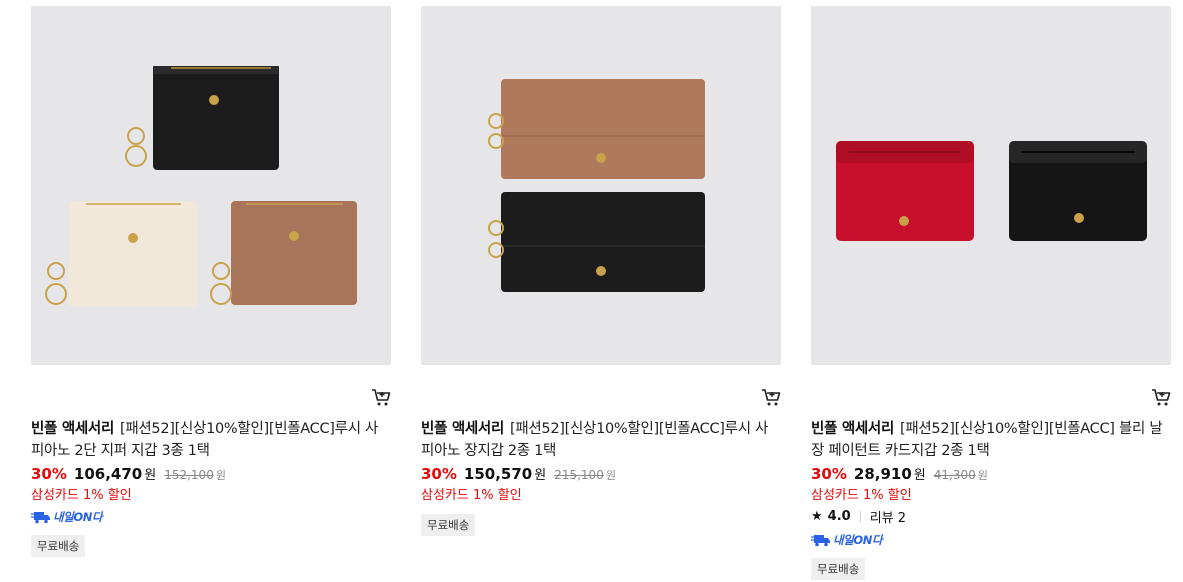 The height and width of the screenshot is (582, 1183). I want to click on star-icon: ★, so click(817, 516).